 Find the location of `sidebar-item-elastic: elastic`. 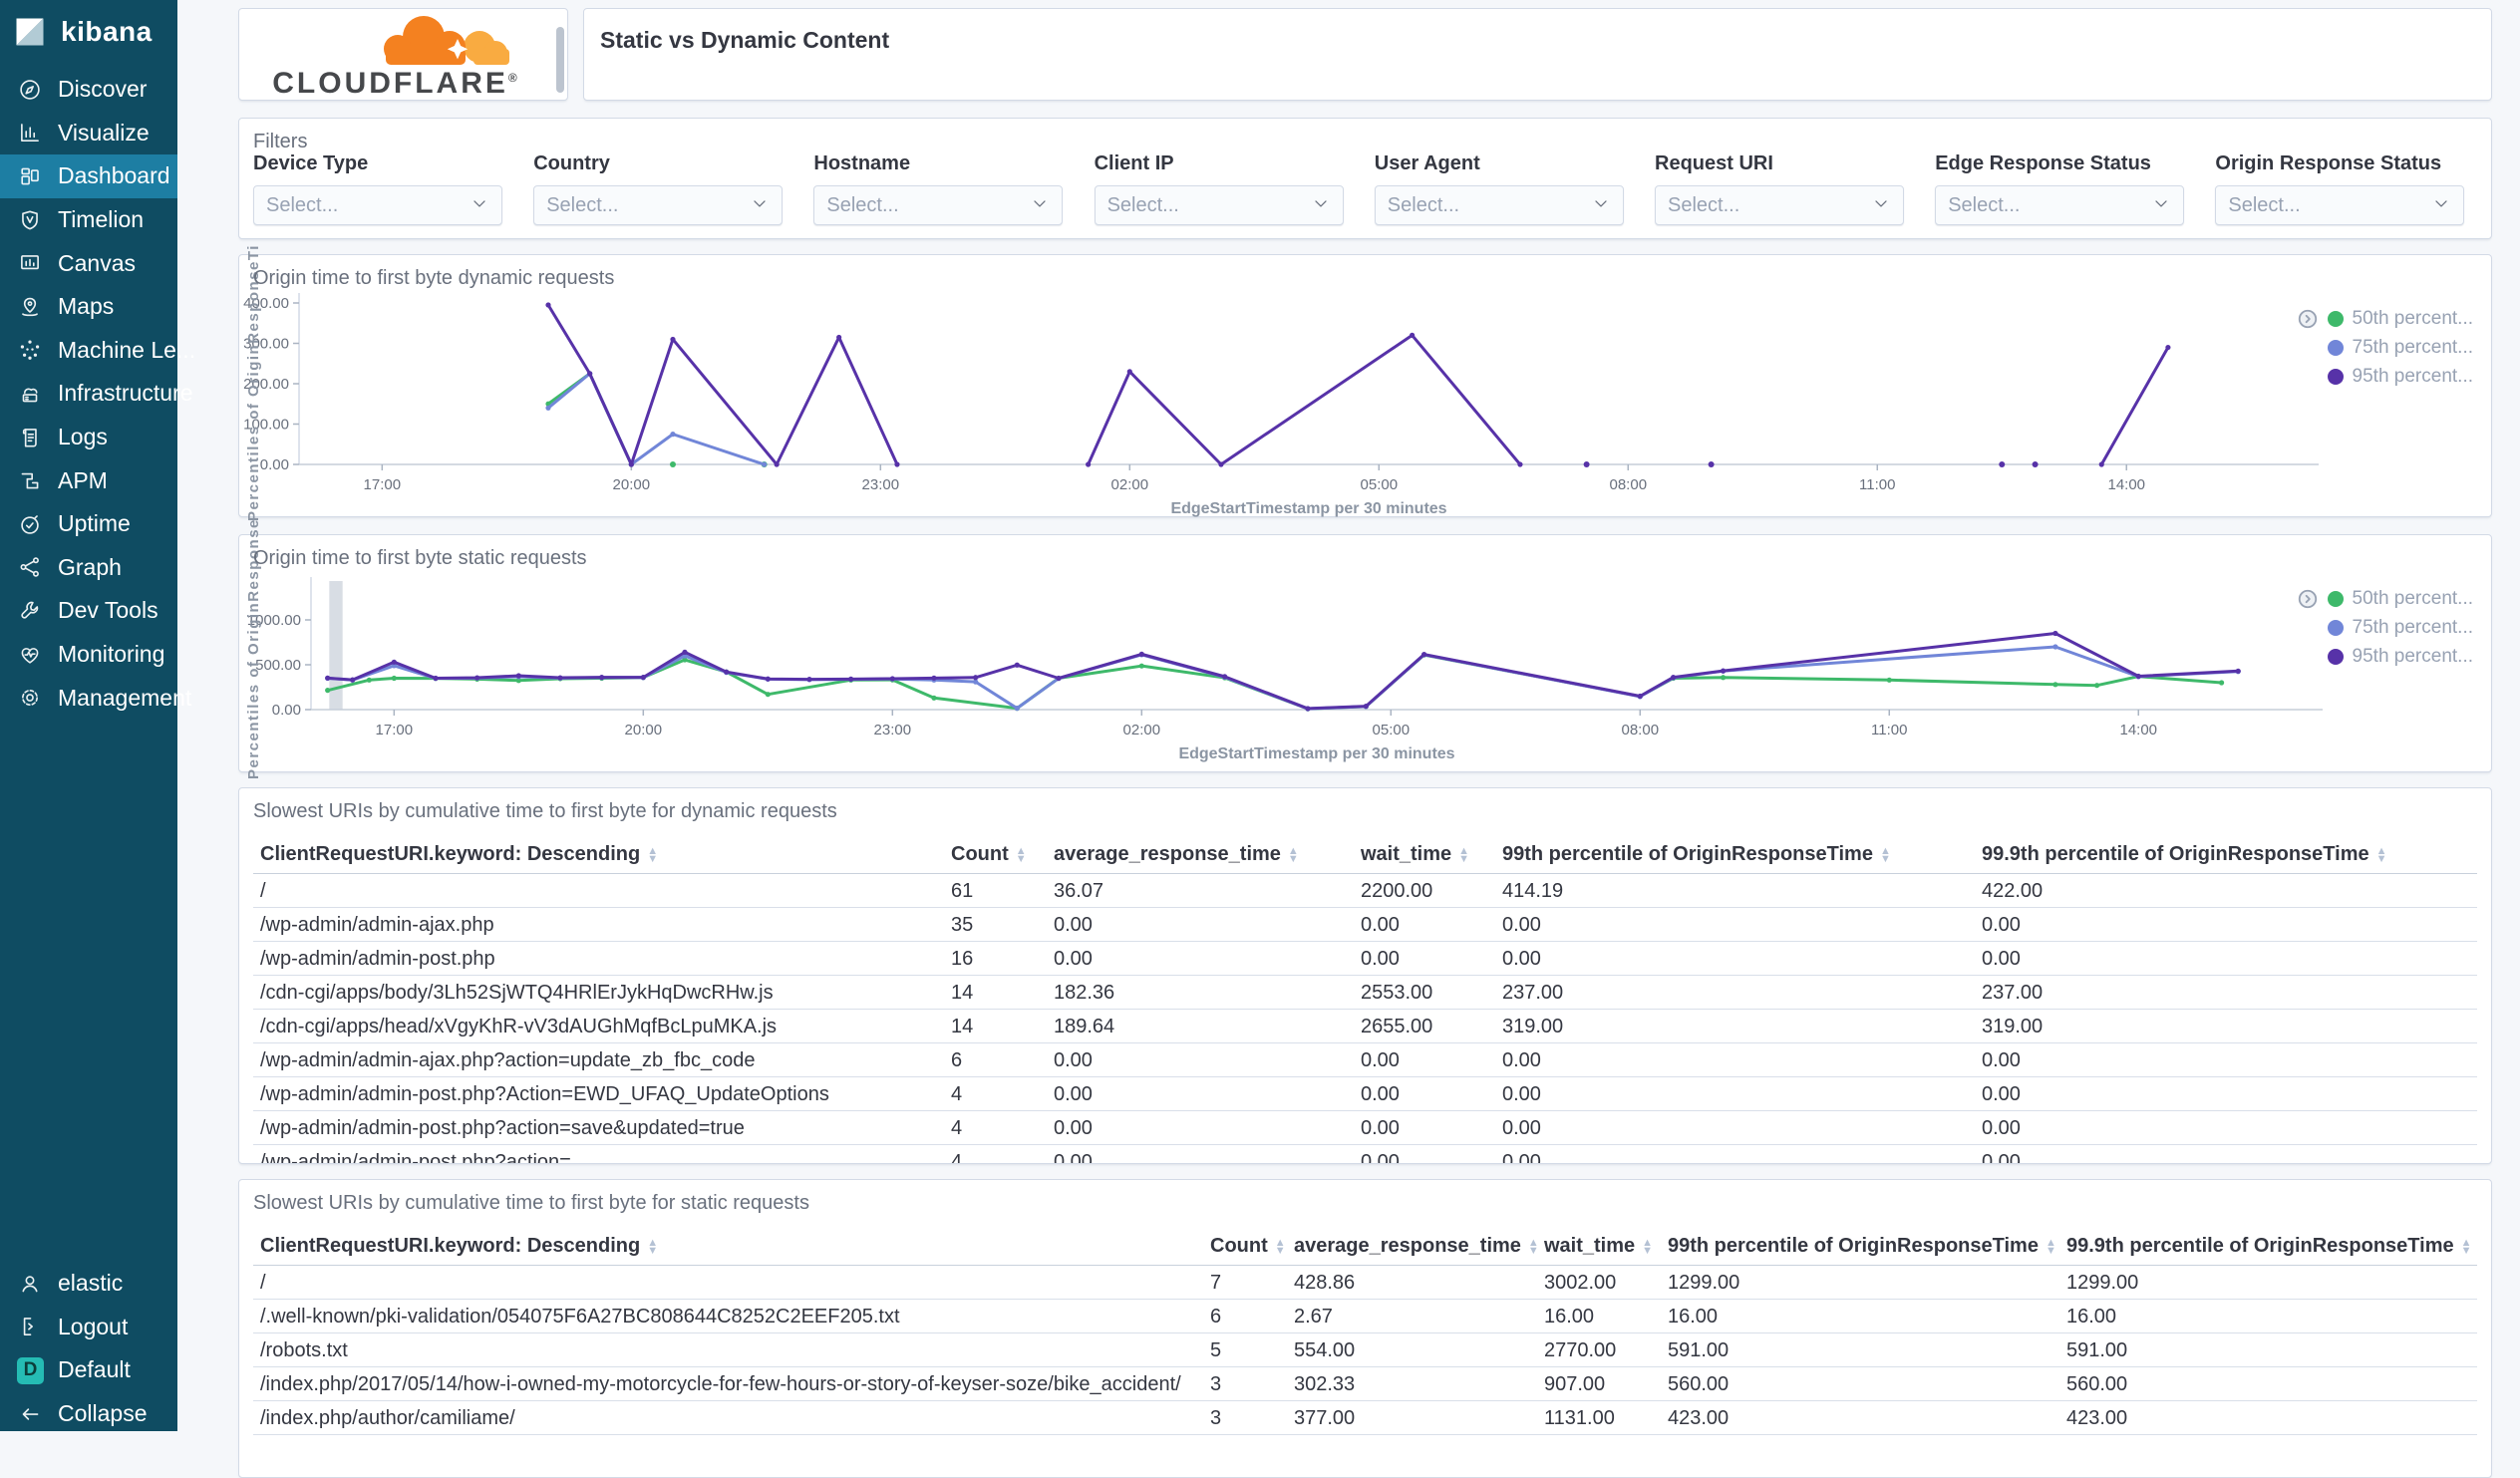

sidebar-item-elastic: elastic is located at coordinates (88, 1284).